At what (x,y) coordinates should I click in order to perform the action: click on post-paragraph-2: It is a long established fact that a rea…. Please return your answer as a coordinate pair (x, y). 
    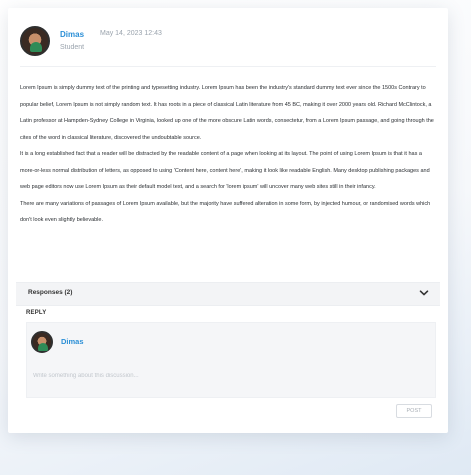
    Looking at the image, I should click on (225, 170).